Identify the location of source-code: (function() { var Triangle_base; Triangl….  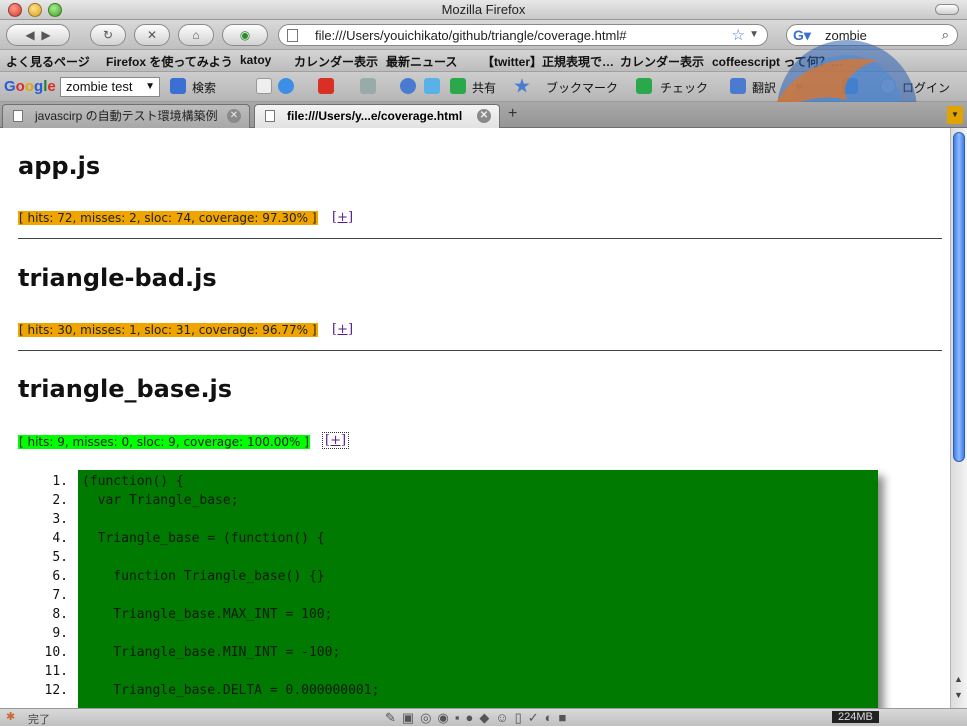
(230, 585).